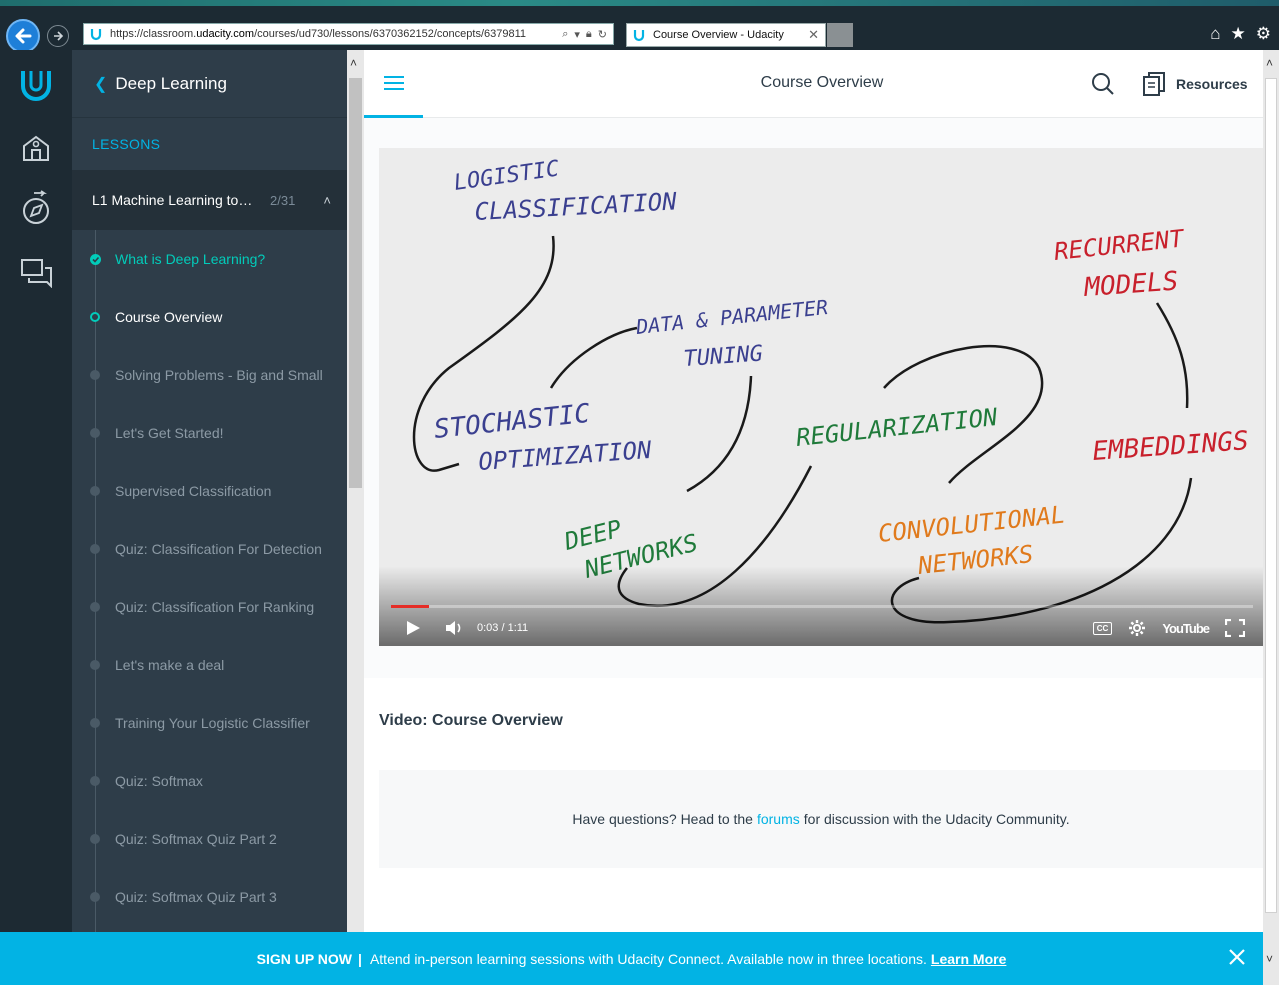 The image size is (1279, 985). Describe the element at coordinates (36, 84) in the screenshot. I see `udacity-logo-icon` at that location.